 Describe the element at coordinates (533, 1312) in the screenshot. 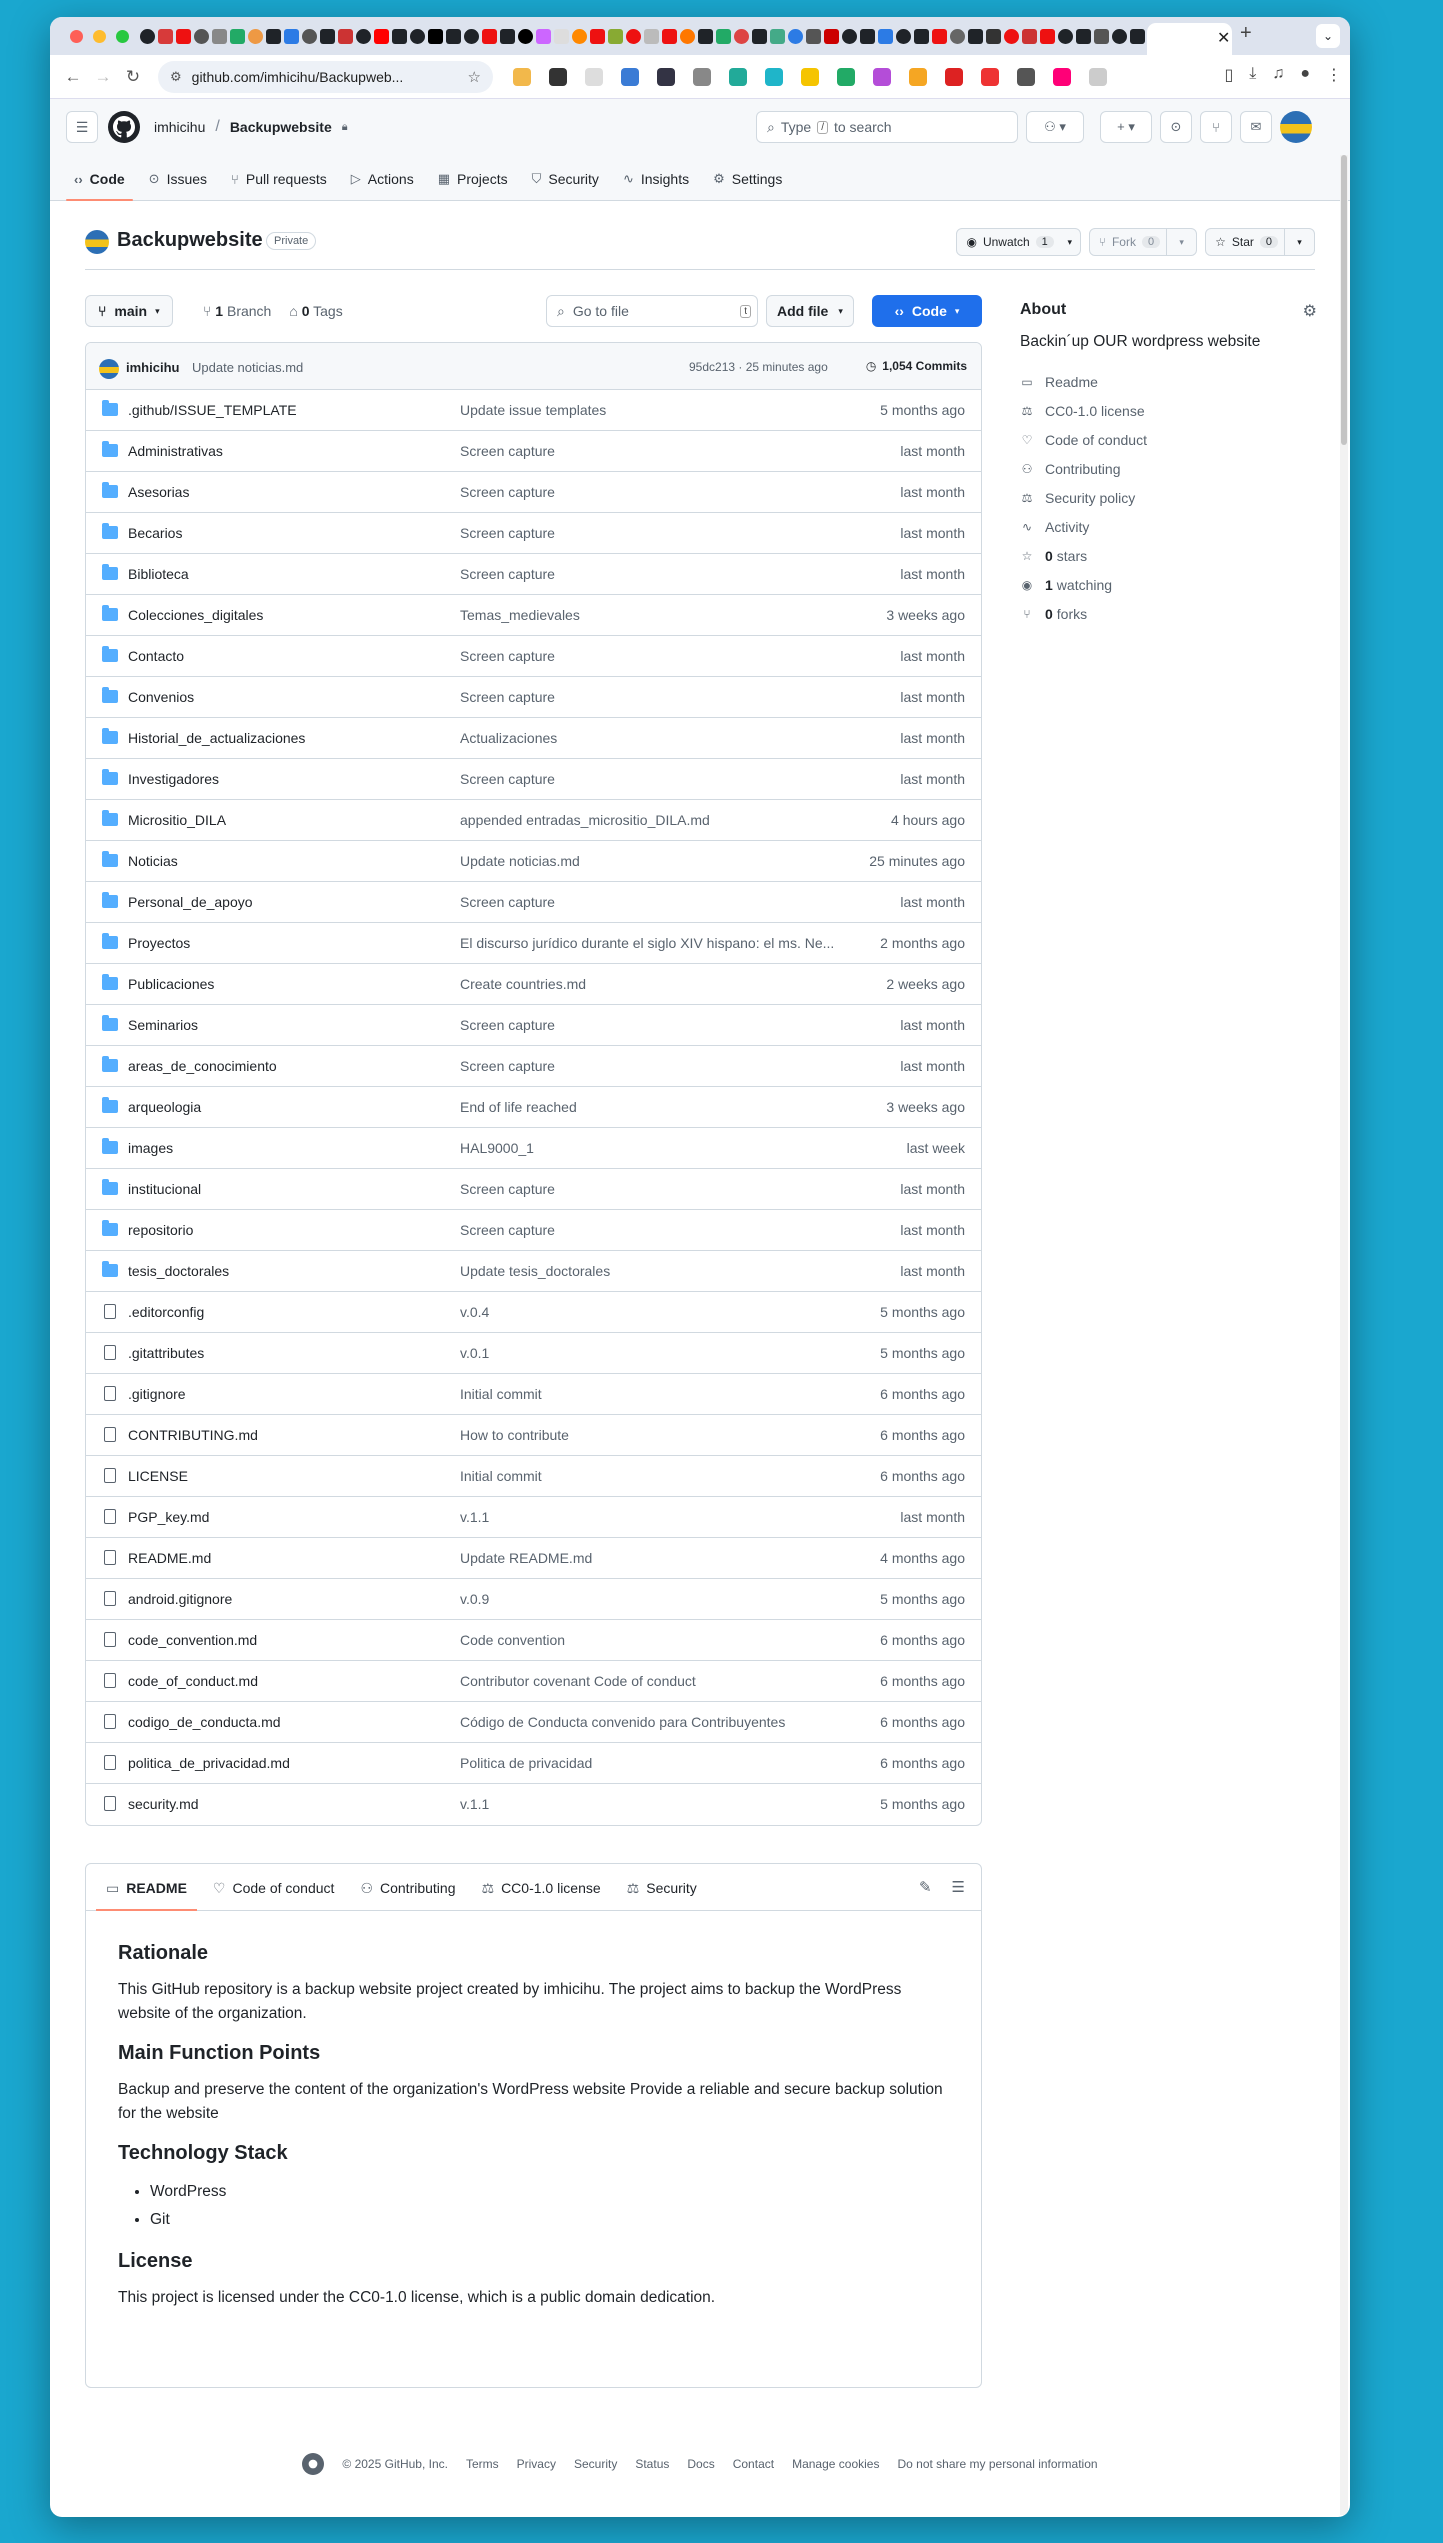

I see `table-row: .editorconfig v.0.4 5 months ago` at that location.